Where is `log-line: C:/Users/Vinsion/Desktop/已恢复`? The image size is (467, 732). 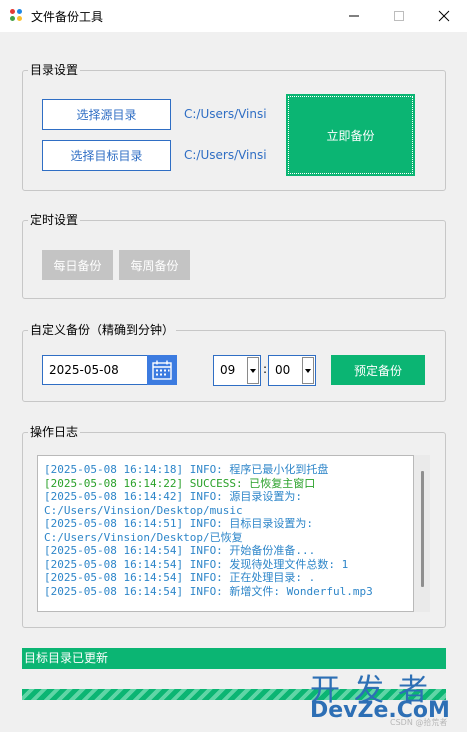
log-line: C:/Users/Vinsion/Desktop/已恢复 is located at coordinates (143, 537).